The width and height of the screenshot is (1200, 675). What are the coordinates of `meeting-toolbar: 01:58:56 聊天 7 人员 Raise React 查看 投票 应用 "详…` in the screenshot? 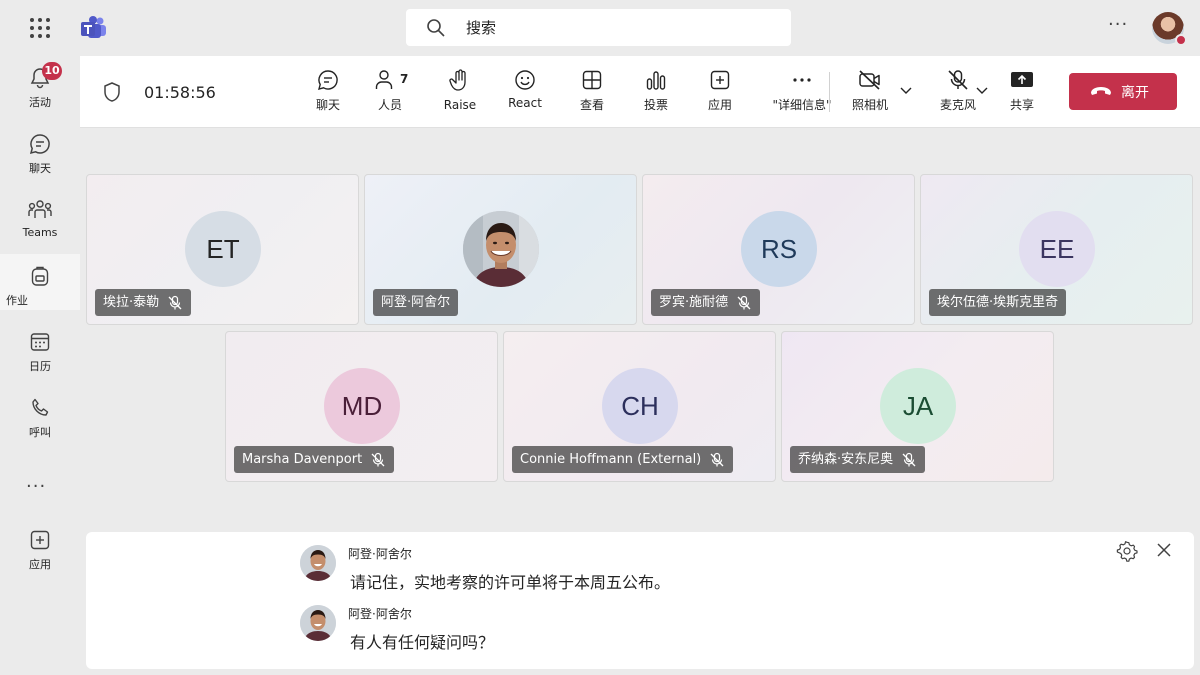 It's located at (640, 92).